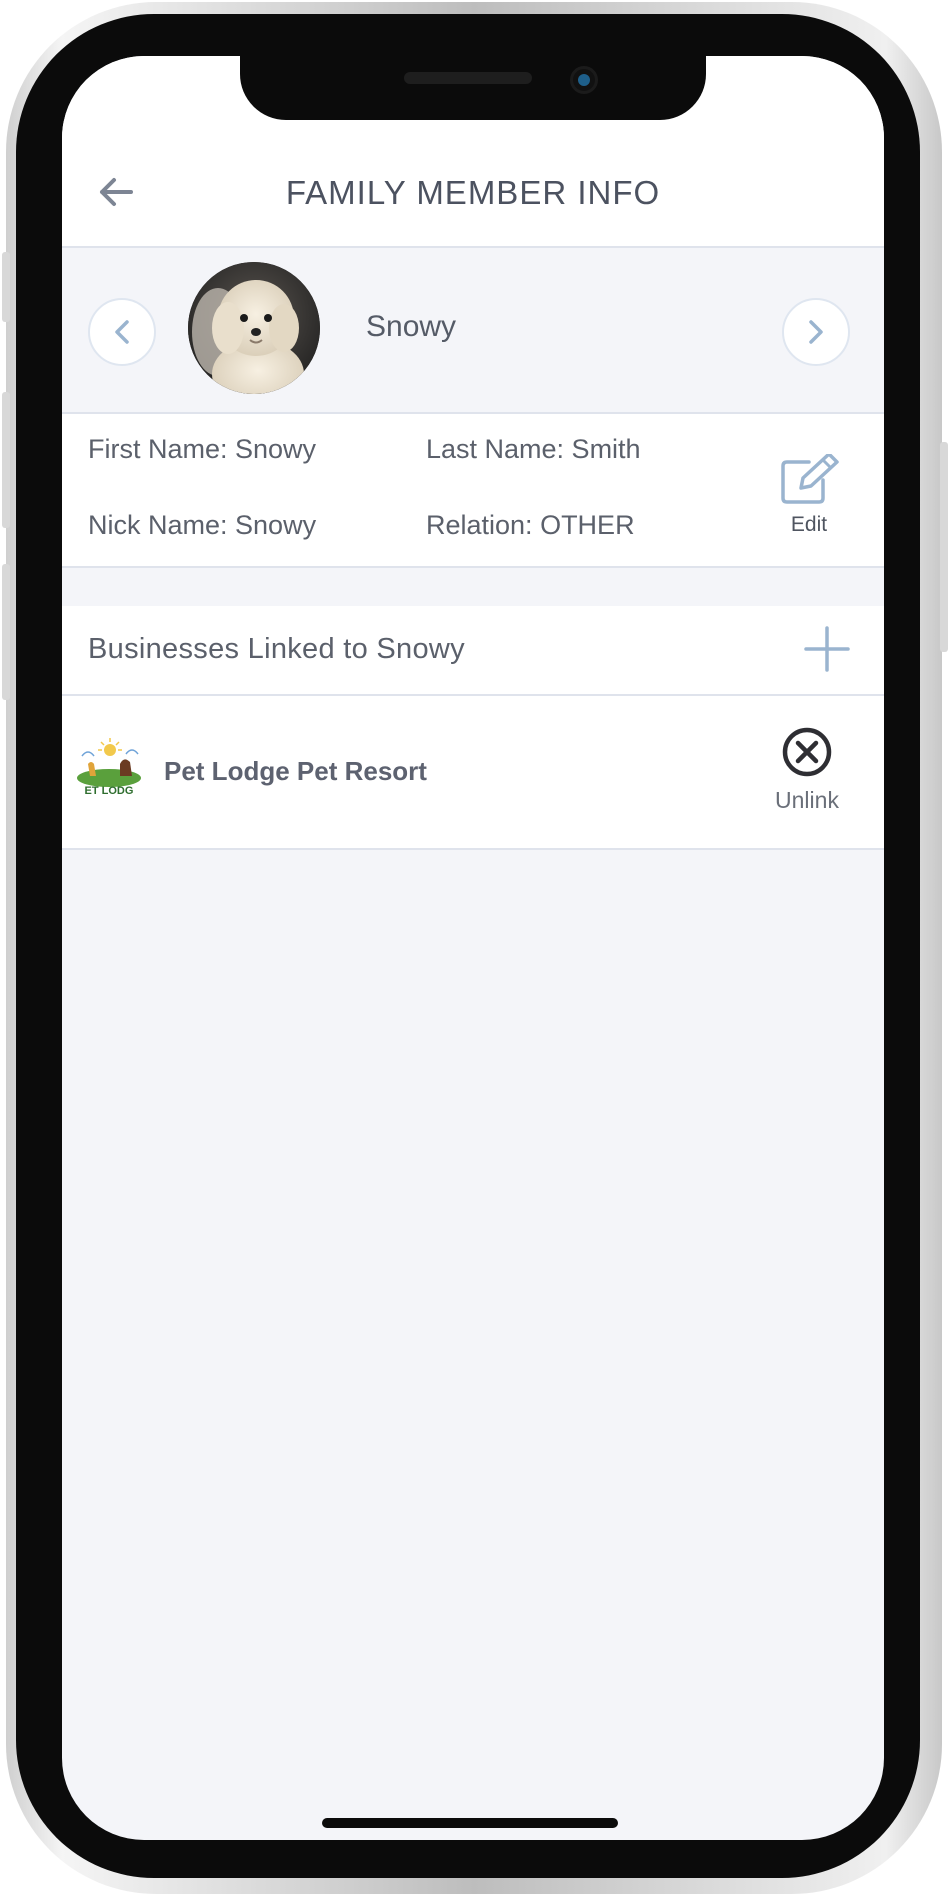 The image size is (950, 1897). I want to click on business-logo: ET LODG, so click(109, 769).